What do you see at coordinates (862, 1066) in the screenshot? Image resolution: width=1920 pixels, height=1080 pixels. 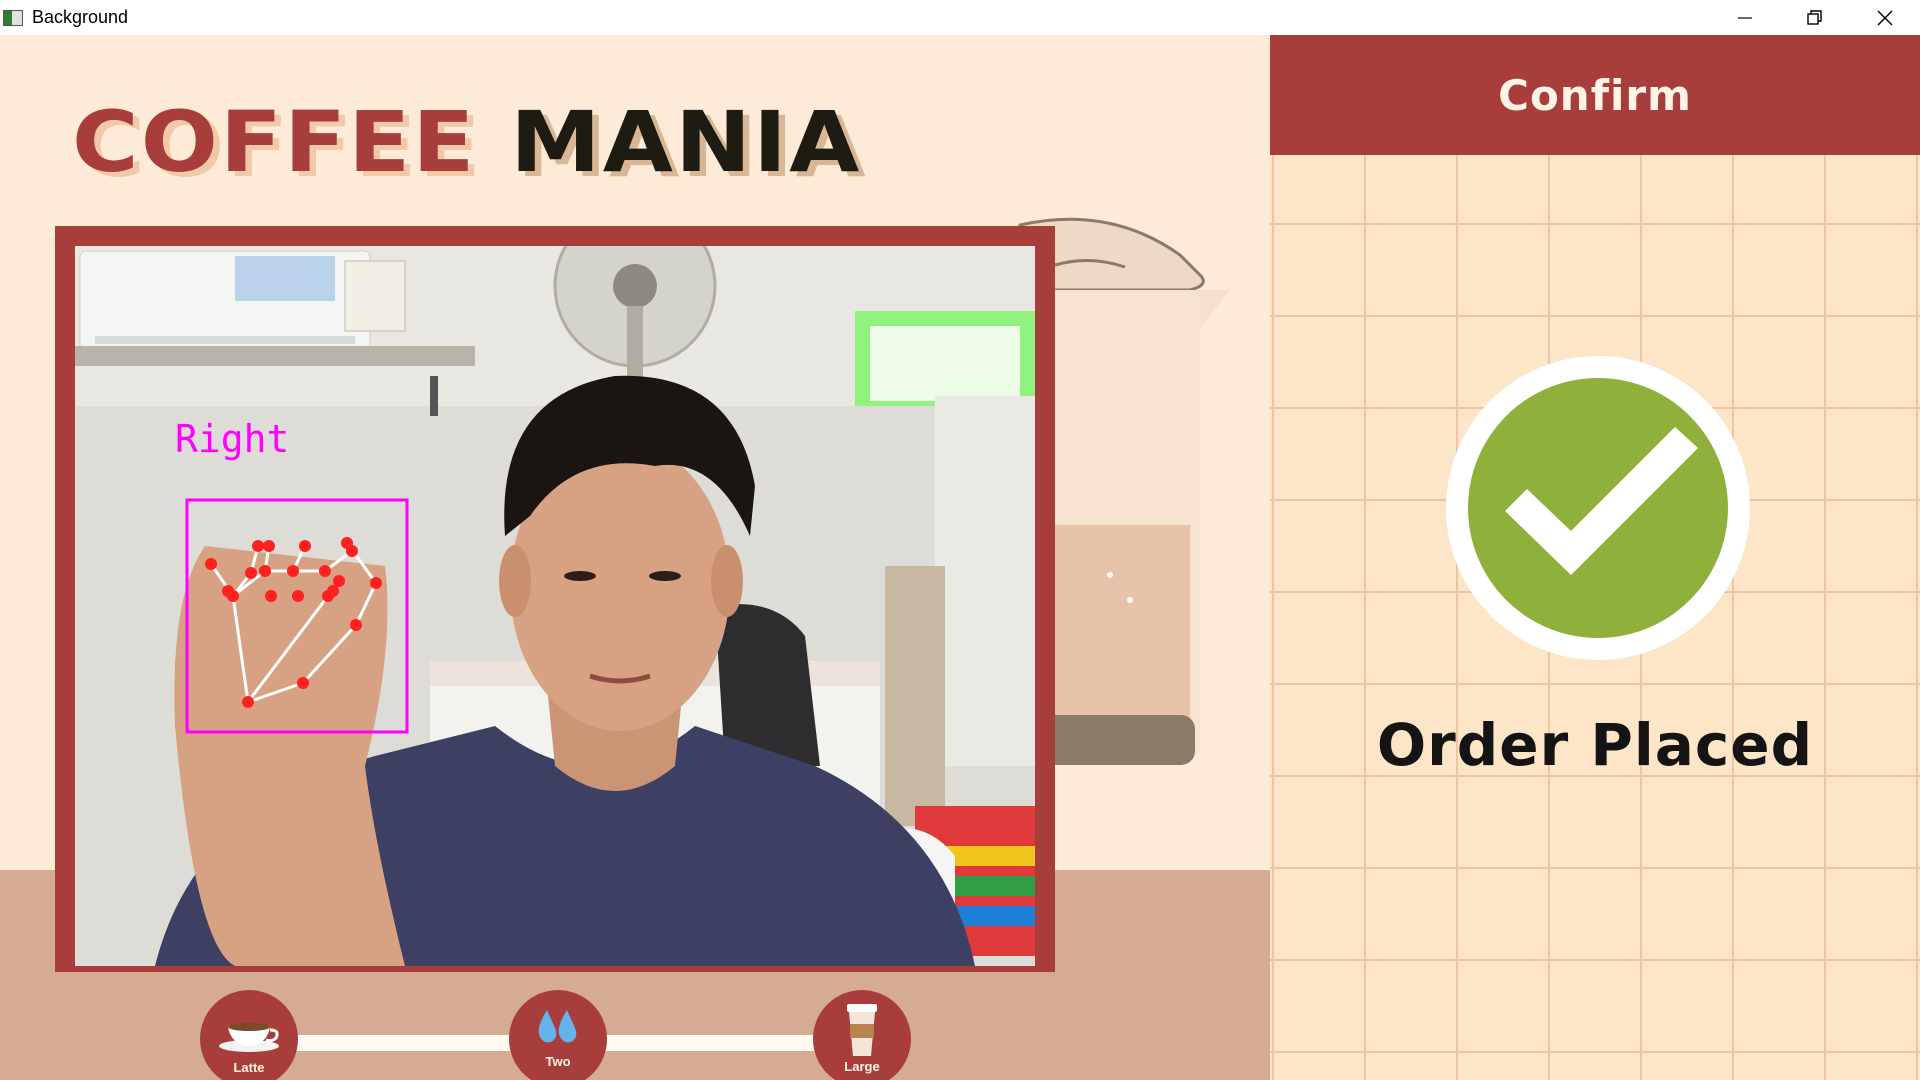 I see `step-label: Large` at bounding box center [862, 1066].